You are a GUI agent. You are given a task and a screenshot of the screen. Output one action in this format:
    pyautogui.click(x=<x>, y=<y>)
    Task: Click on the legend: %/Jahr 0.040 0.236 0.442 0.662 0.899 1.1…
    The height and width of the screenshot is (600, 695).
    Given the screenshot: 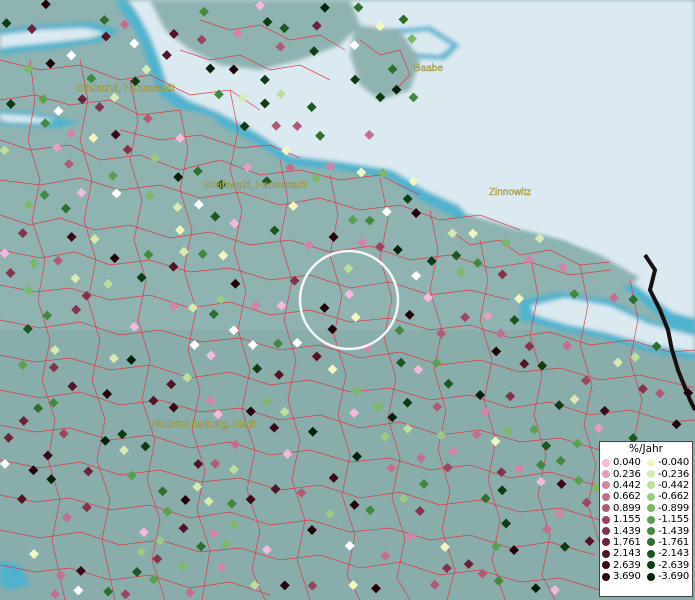 What is the action you would take?
    pyautogui.click(x=646, y=519)
    